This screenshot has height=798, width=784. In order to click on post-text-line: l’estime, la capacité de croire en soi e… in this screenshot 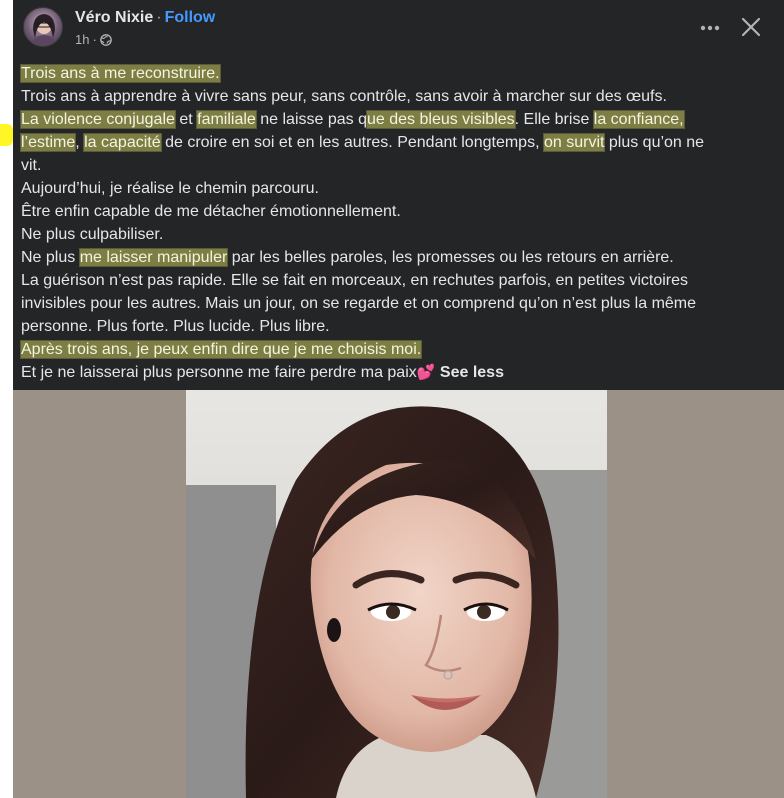, I will do `click(391, 142)`.